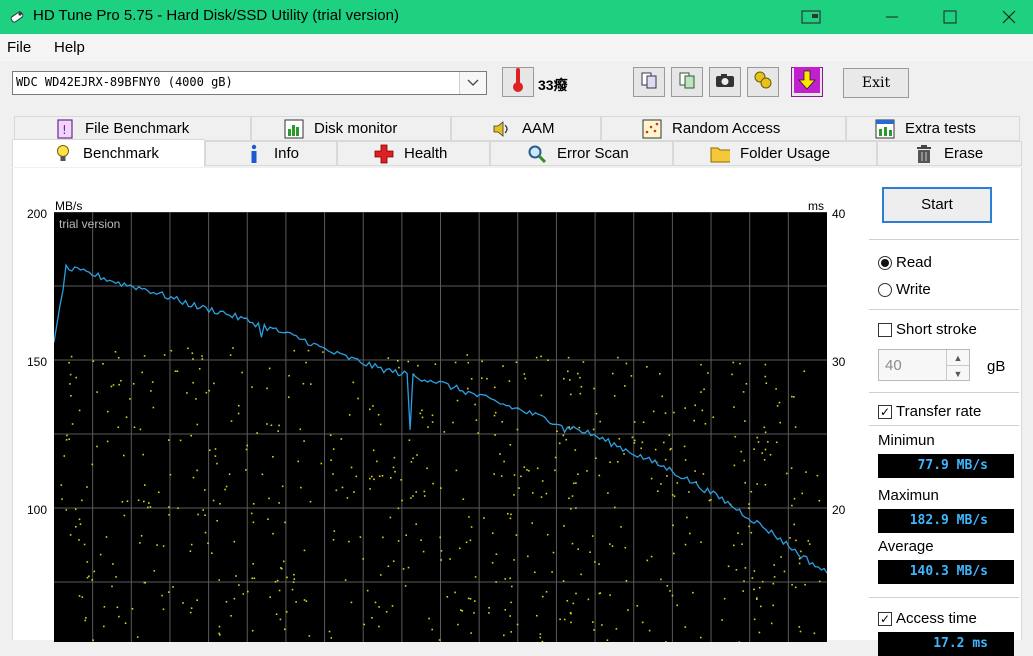  I want to click on maximize-icon, so click(950, 17).